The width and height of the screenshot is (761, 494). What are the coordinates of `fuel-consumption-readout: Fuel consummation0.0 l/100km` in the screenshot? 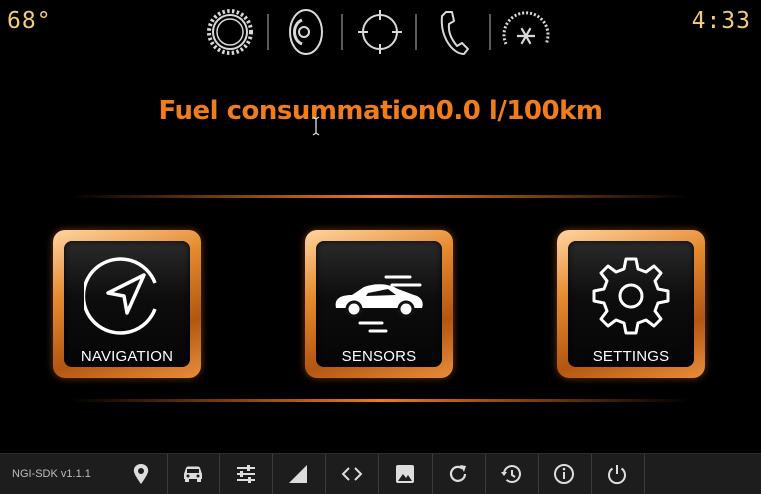 It's located at (380, 111).